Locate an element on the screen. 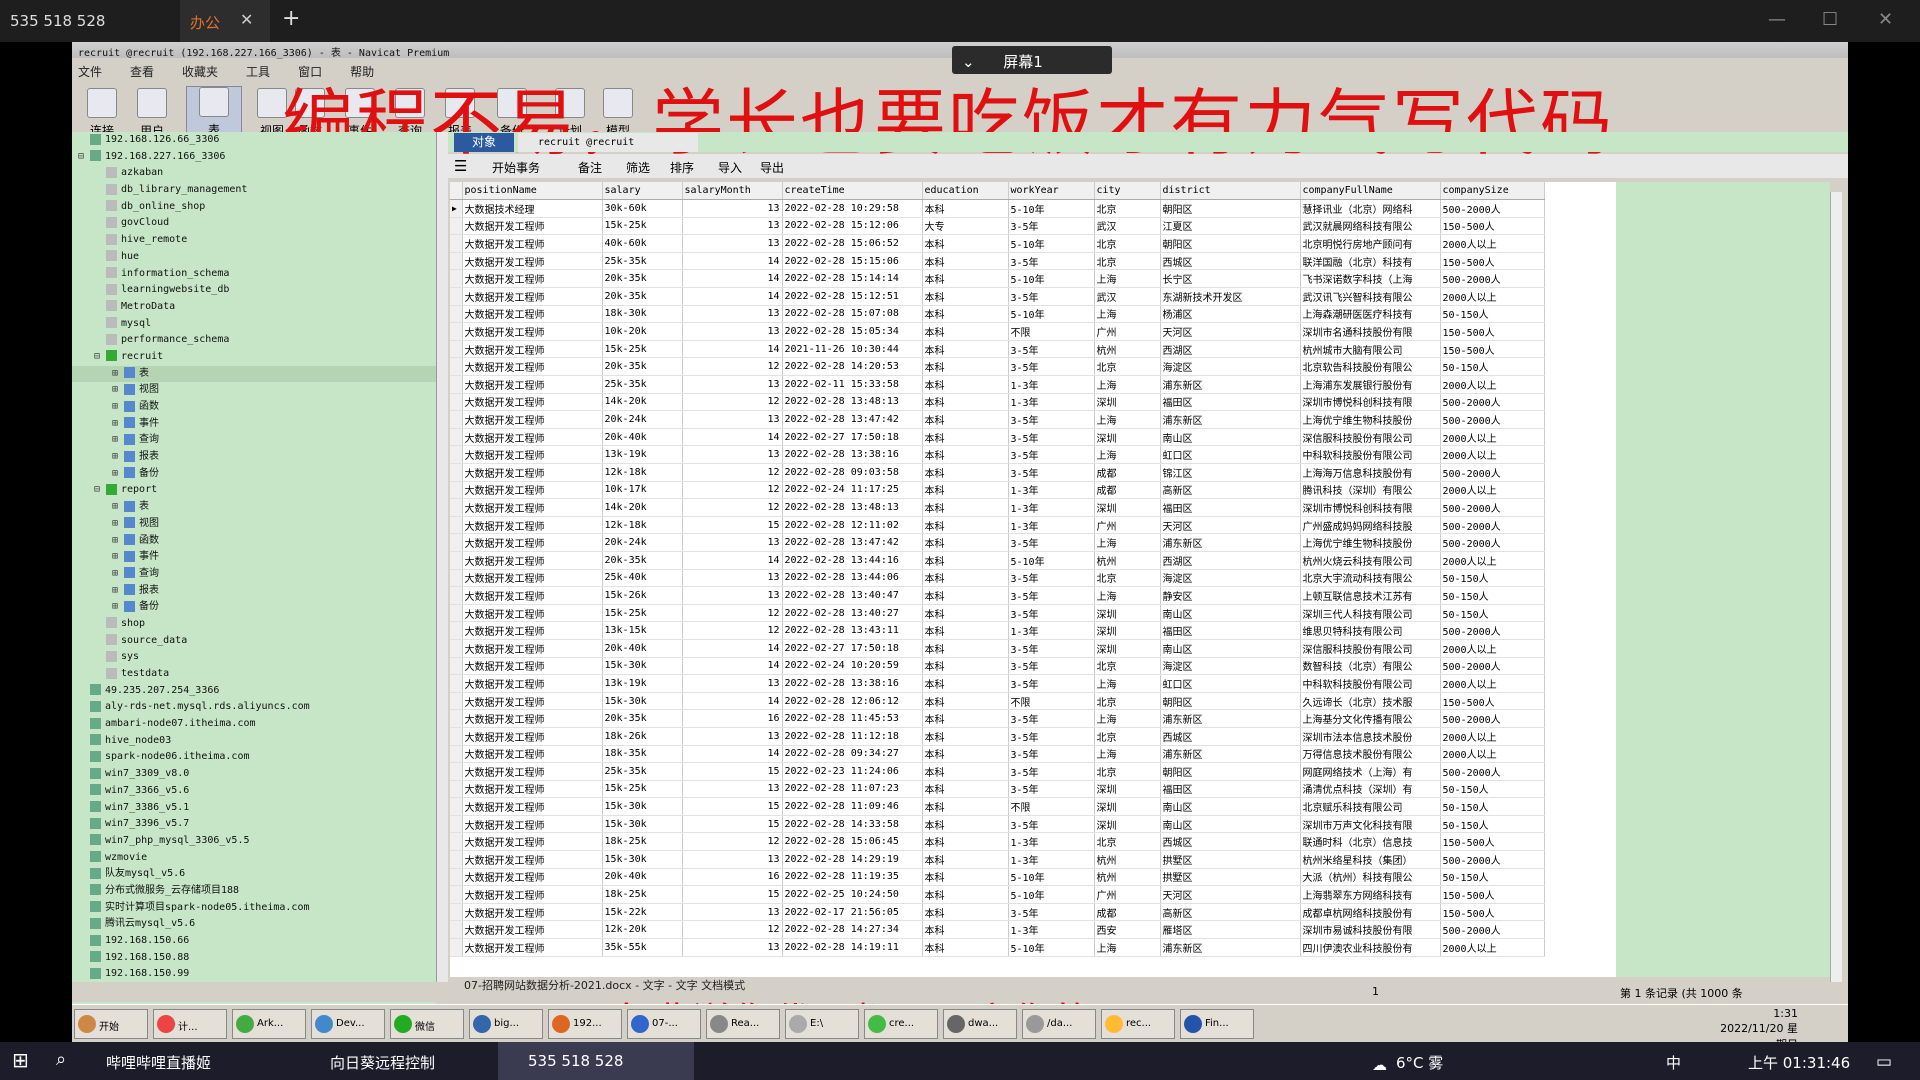 The image size is (1920, 1080). table-cell: 2021-11-26 10:30:44 is located at coordinates (852, 349).